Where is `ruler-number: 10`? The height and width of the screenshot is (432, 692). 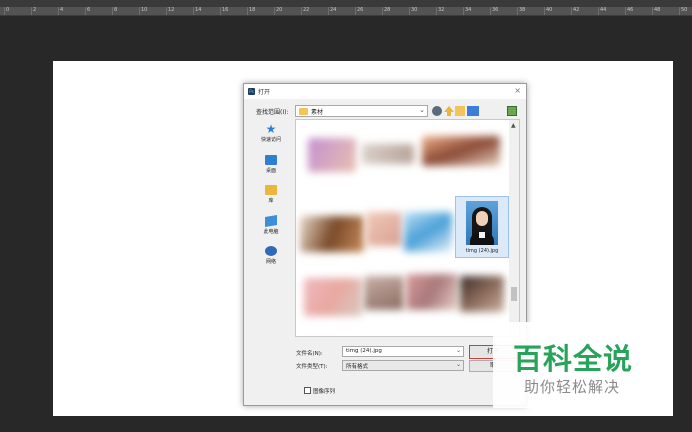 ruler-number: 10 is located at coordinates (144, 10).